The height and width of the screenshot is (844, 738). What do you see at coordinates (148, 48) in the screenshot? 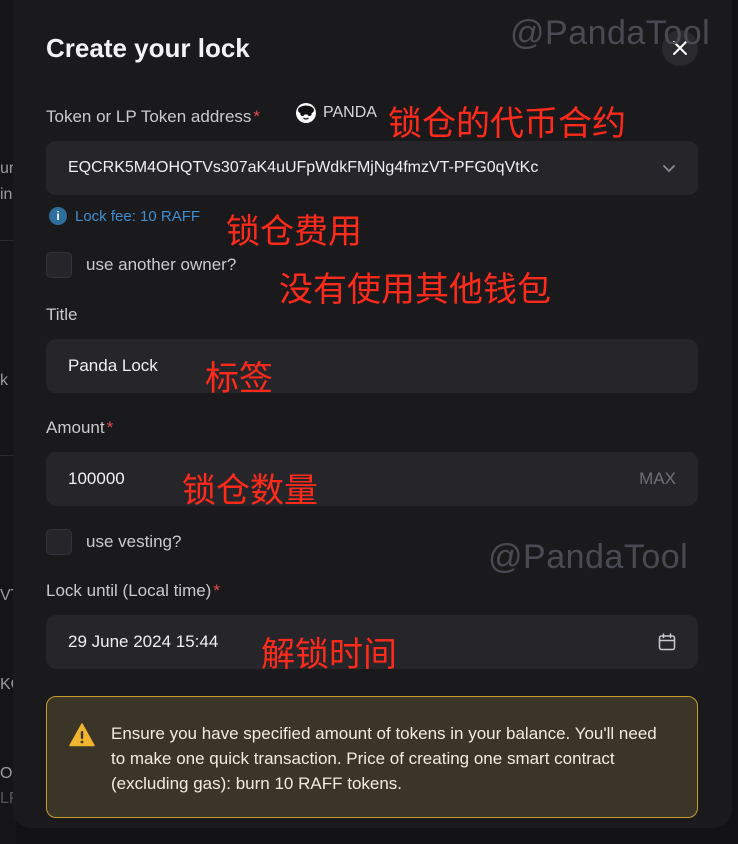
I see `modal-title: Create your lock` at bounding box center [148, 48].